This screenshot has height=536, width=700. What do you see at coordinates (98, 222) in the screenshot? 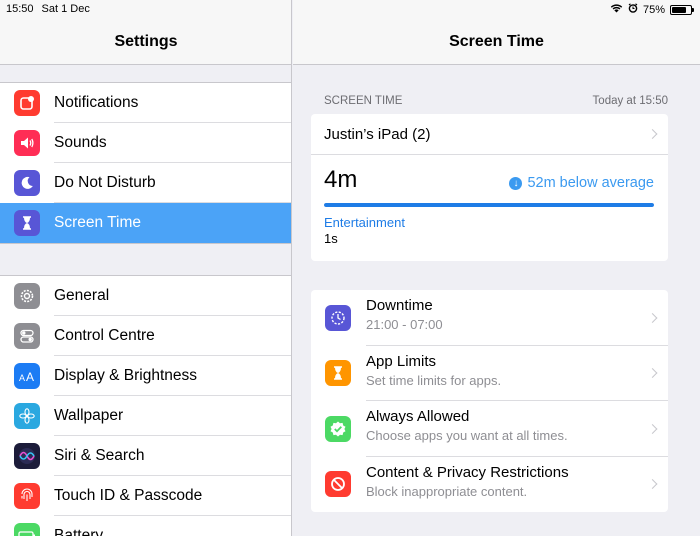
I see `sidebar-item-label: Screen Time` at bounding box center [98, 222].